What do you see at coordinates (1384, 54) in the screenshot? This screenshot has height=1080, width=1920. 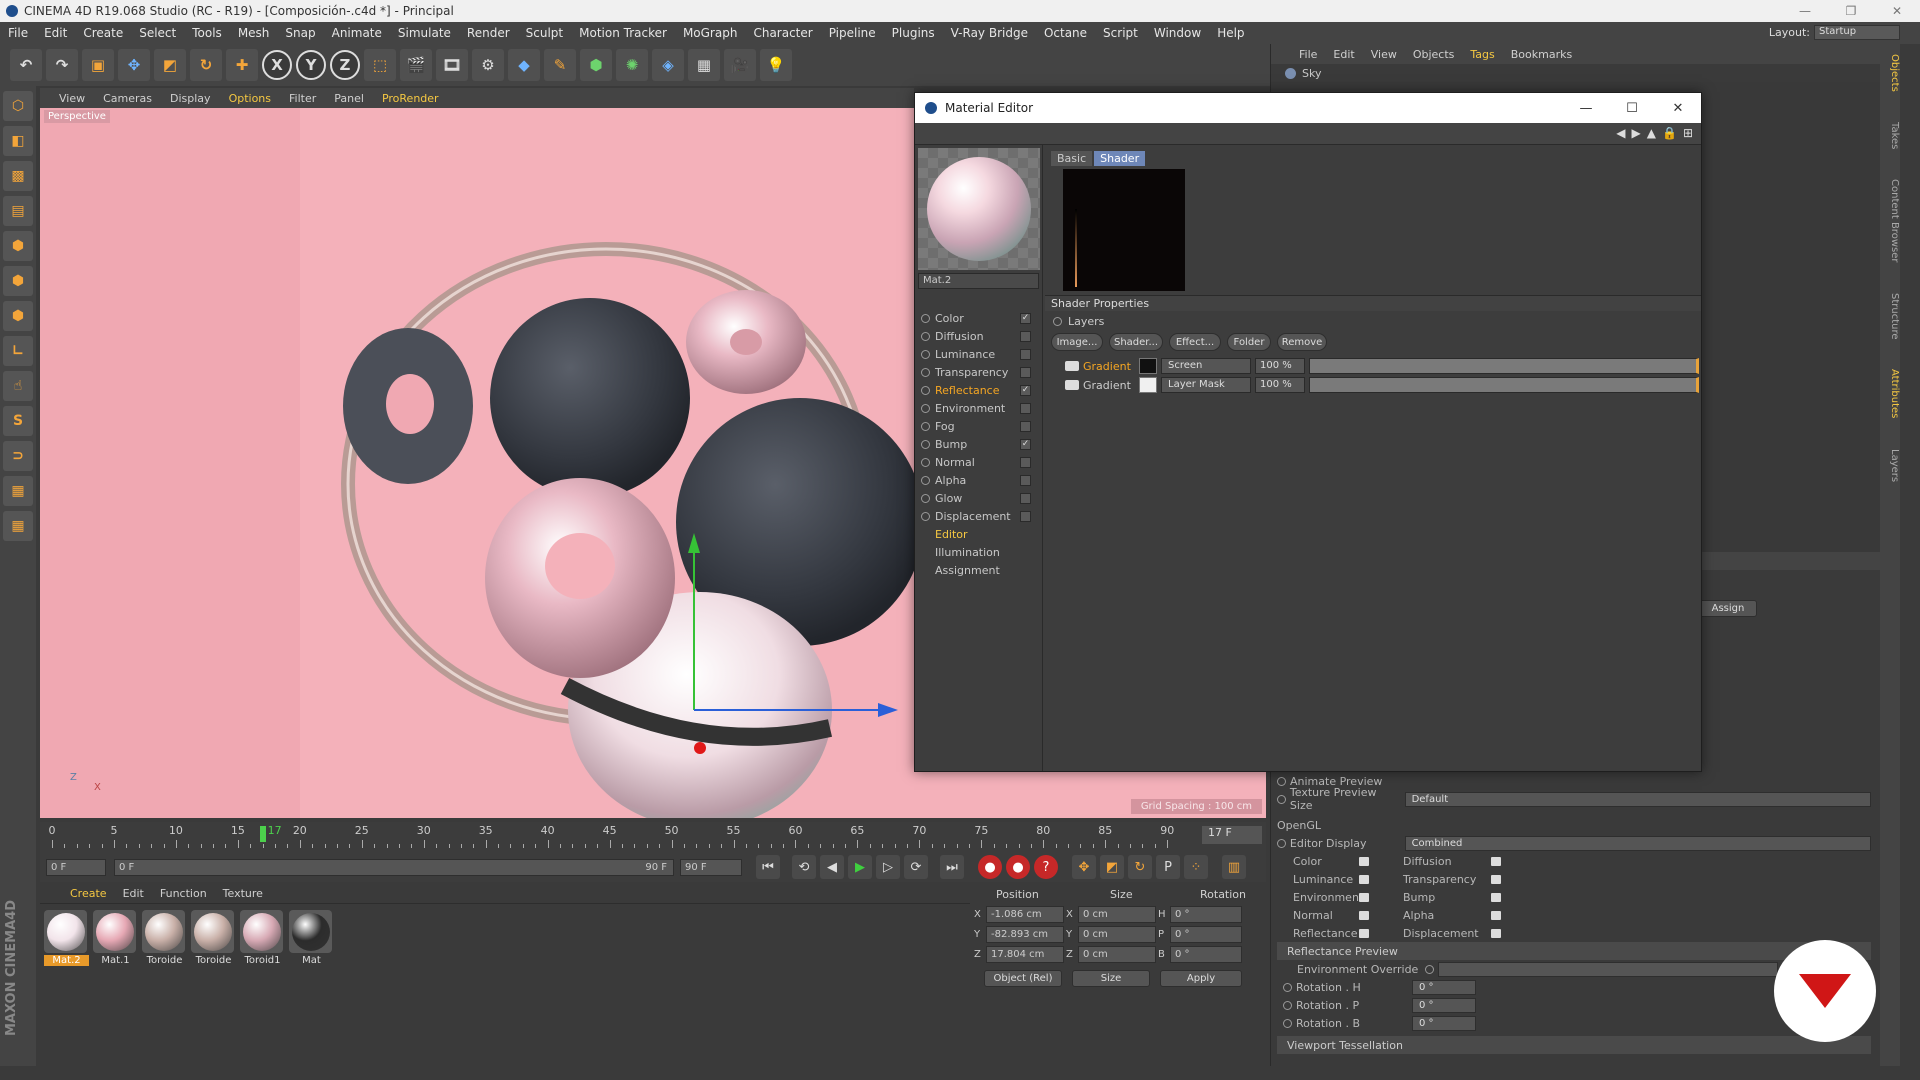 I see `object-menu-view: View` at bounding box center [1384, 54].